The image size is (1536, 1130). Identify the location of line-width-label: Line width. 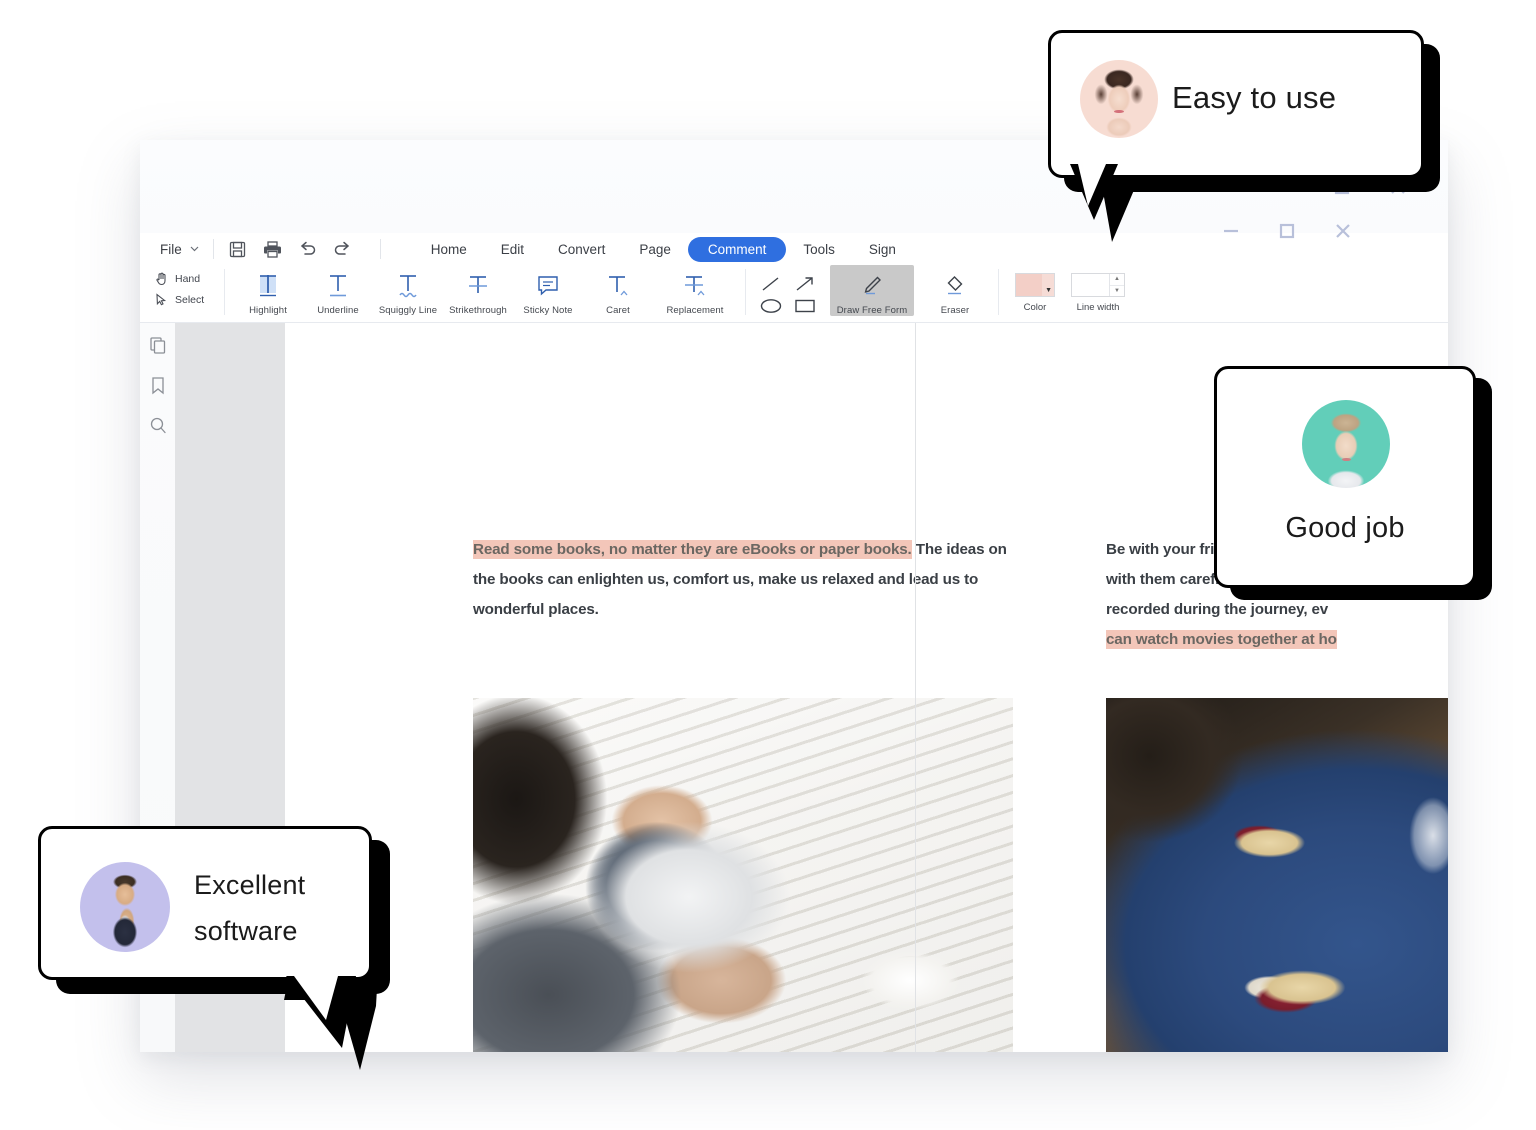
(1098, 307).